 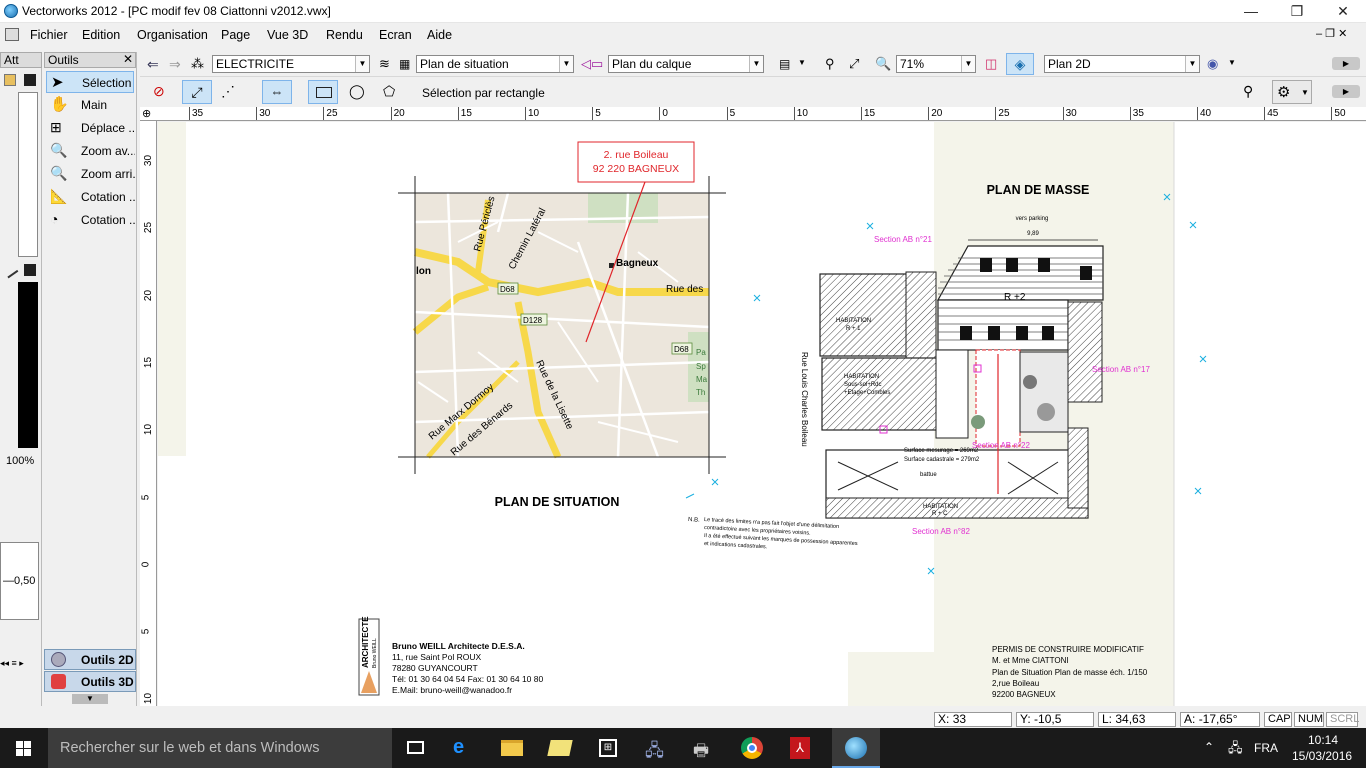 I want to click on close-icon: ✕, so click(x=128, y=59).